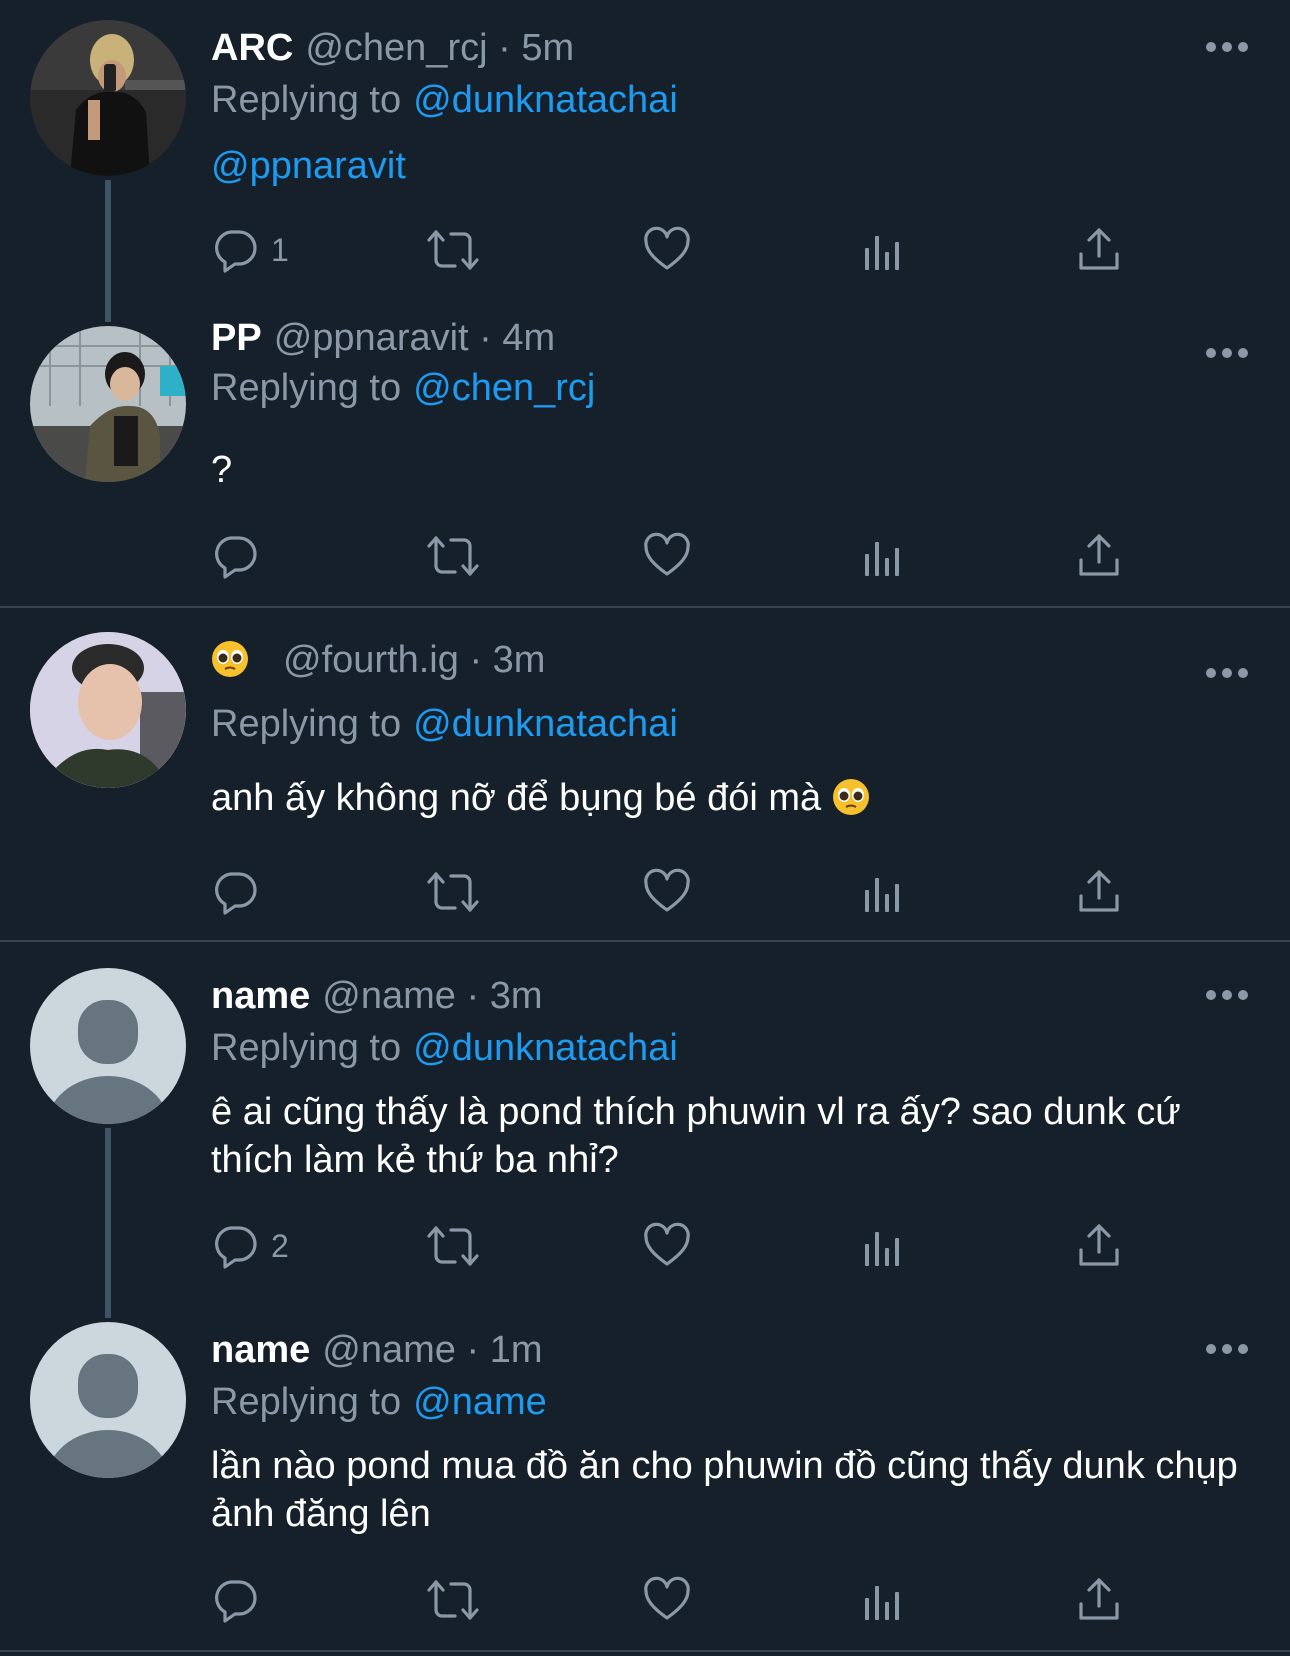 Image resolution: width=1290 pixels, height=1656 pixels. I want to click on display-name: ARC, so click(252, 48).